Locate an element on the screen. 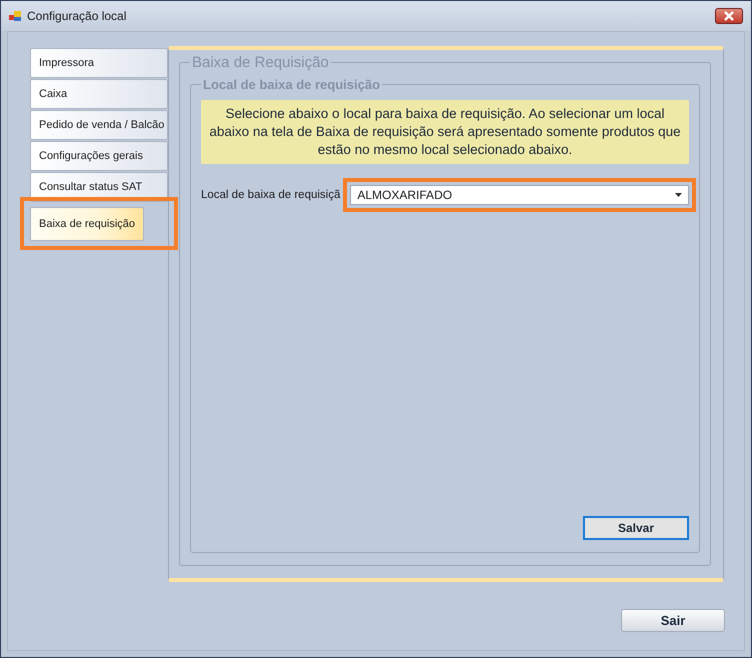 This screenshot has width=752, height=658. dropdown: ALMOXARIFADO is located at coordinates (519, 195).